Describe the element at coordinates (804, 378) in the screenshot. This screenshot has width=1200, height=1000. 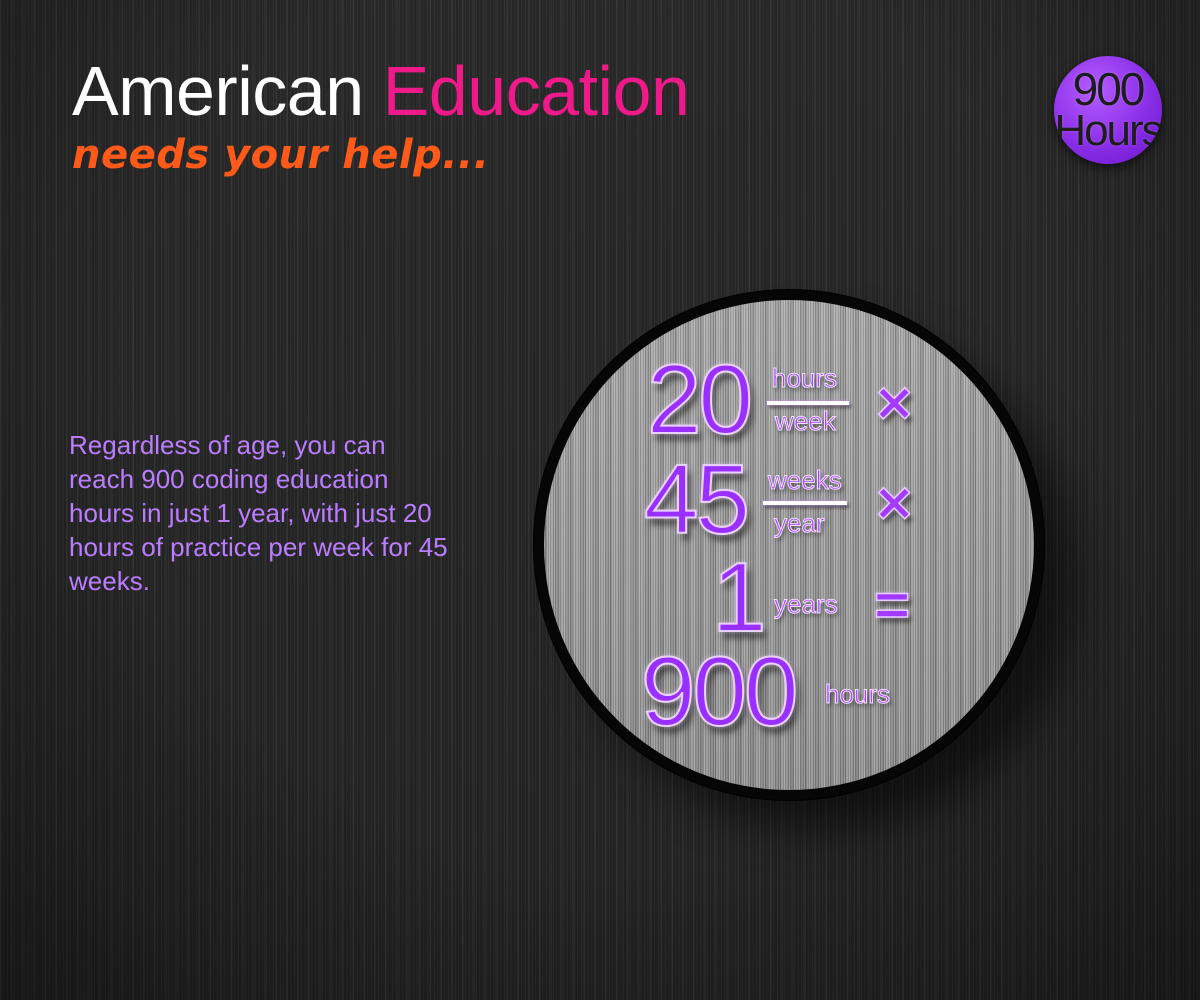
I see `hours-per-week-unit-top: hours` at that location.